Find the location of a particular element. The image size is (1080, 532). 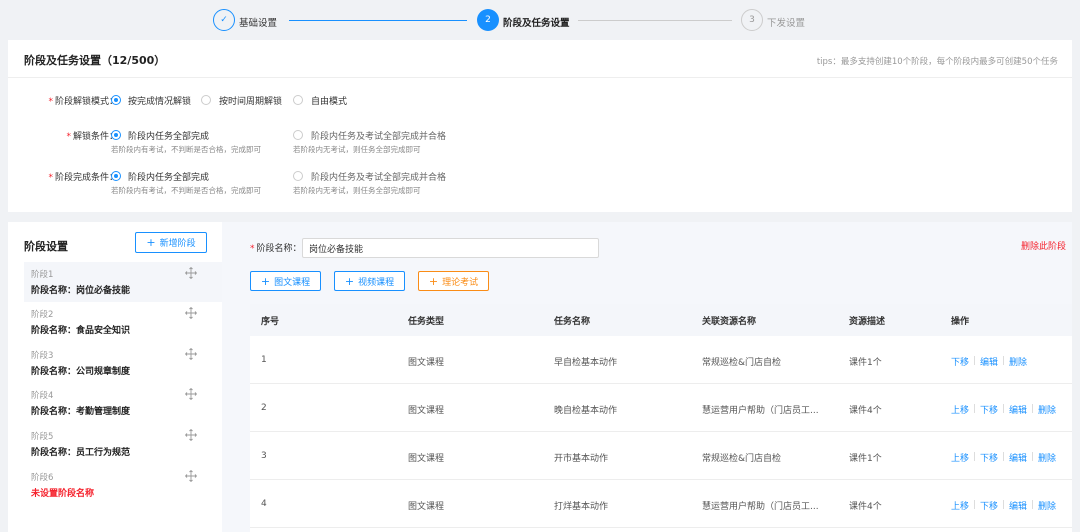

unlock-condition-radio-tasks is located at coordinates (116, 135).